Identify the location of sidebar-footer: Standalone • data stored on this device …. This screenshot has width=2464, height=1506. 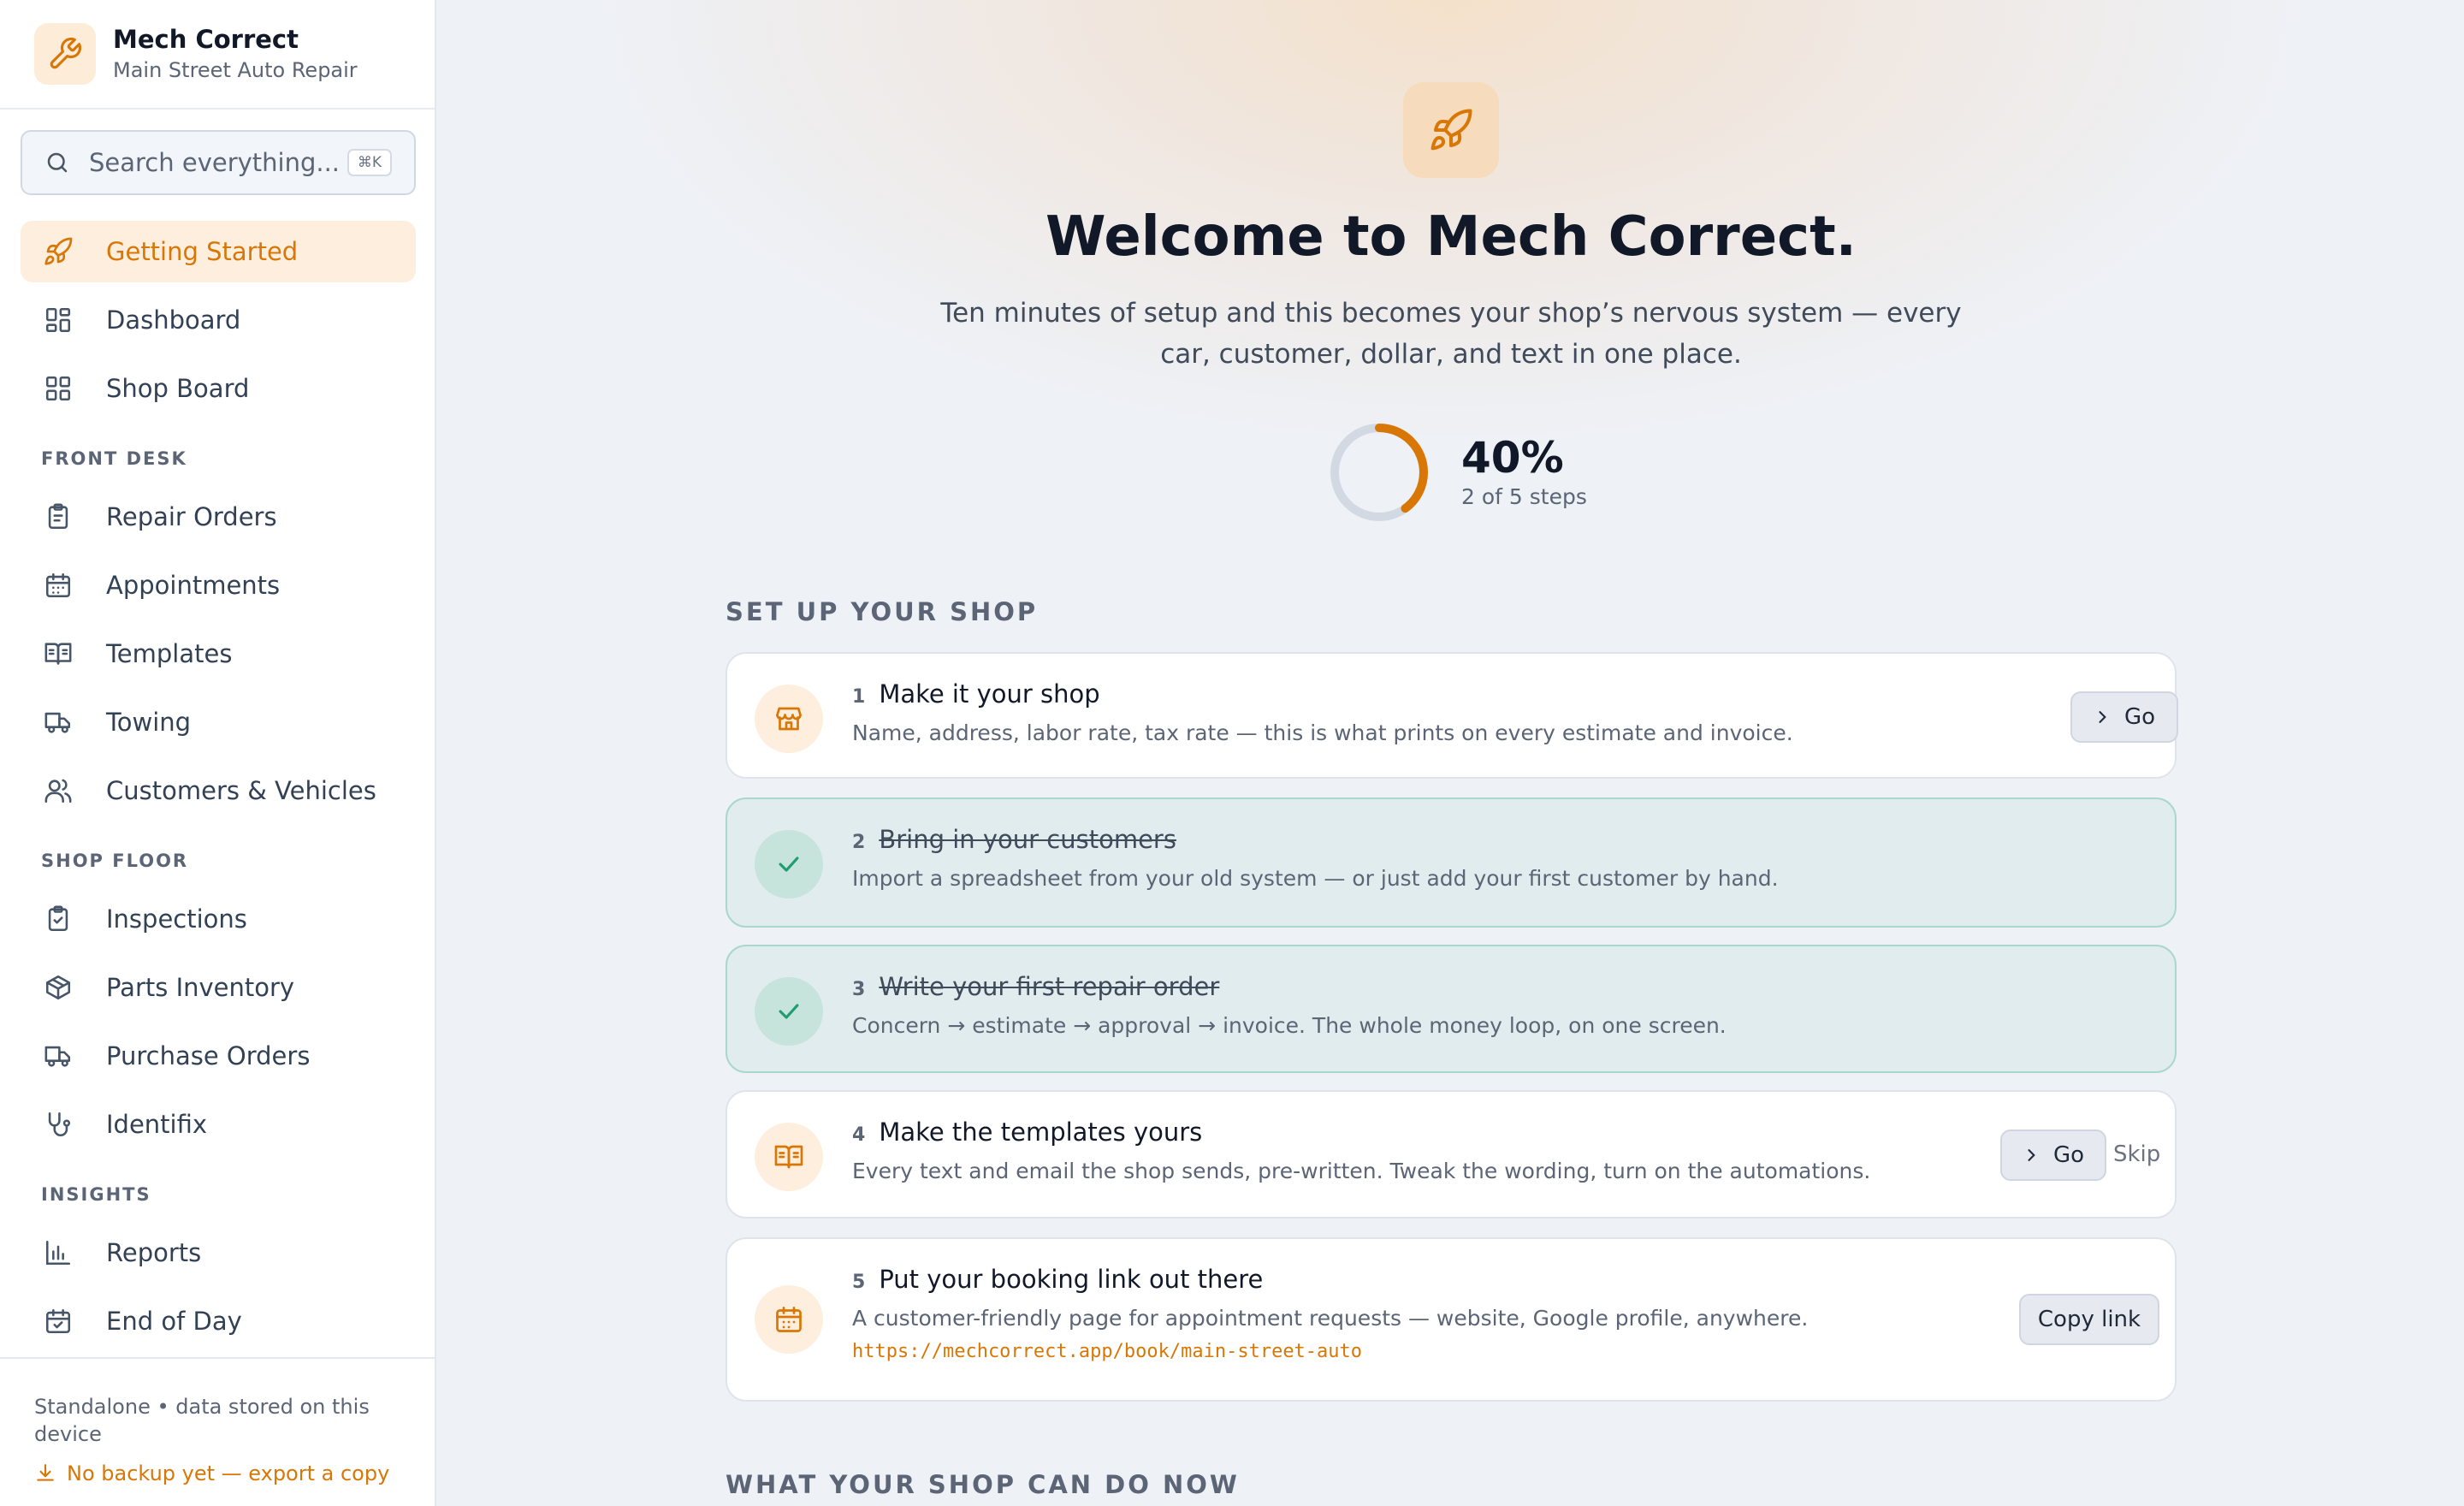
(218, 1432).